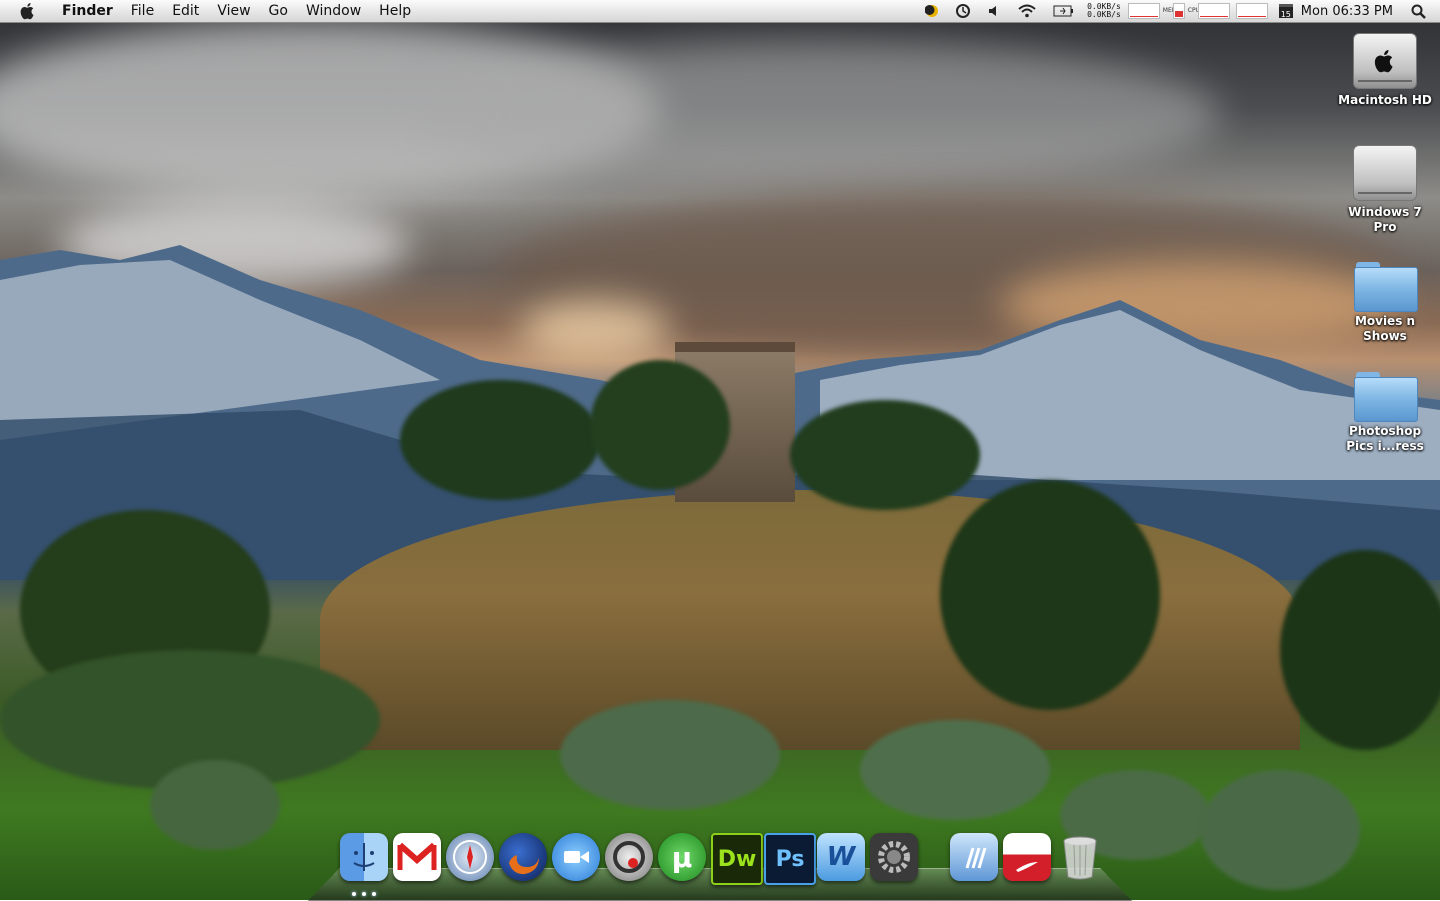 This screenshot has width=1440, height=901. I want to click on photoshop-glyph: Ps, so click(790, 859).